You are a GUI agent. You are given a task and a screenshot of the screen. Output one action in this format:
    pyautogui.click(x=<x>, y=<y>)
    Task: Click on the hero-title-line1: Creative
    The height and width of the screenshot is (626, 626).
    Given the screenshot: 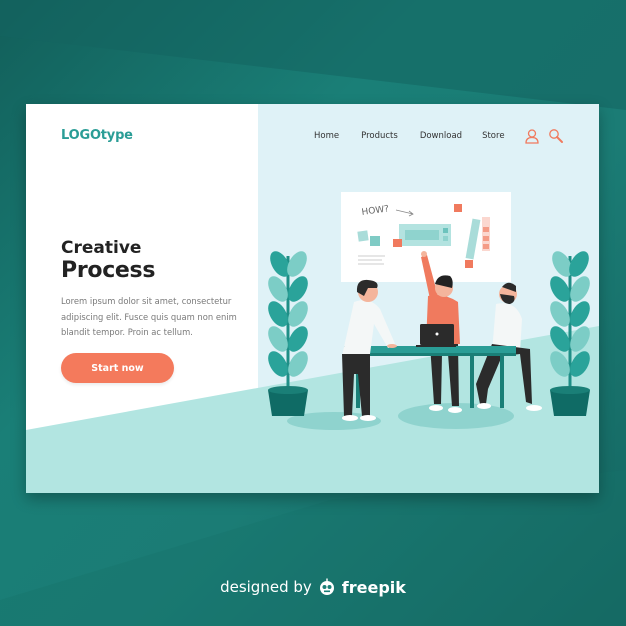 What is the action you would take?
    pyautogui.click(x=101, y=248)
    